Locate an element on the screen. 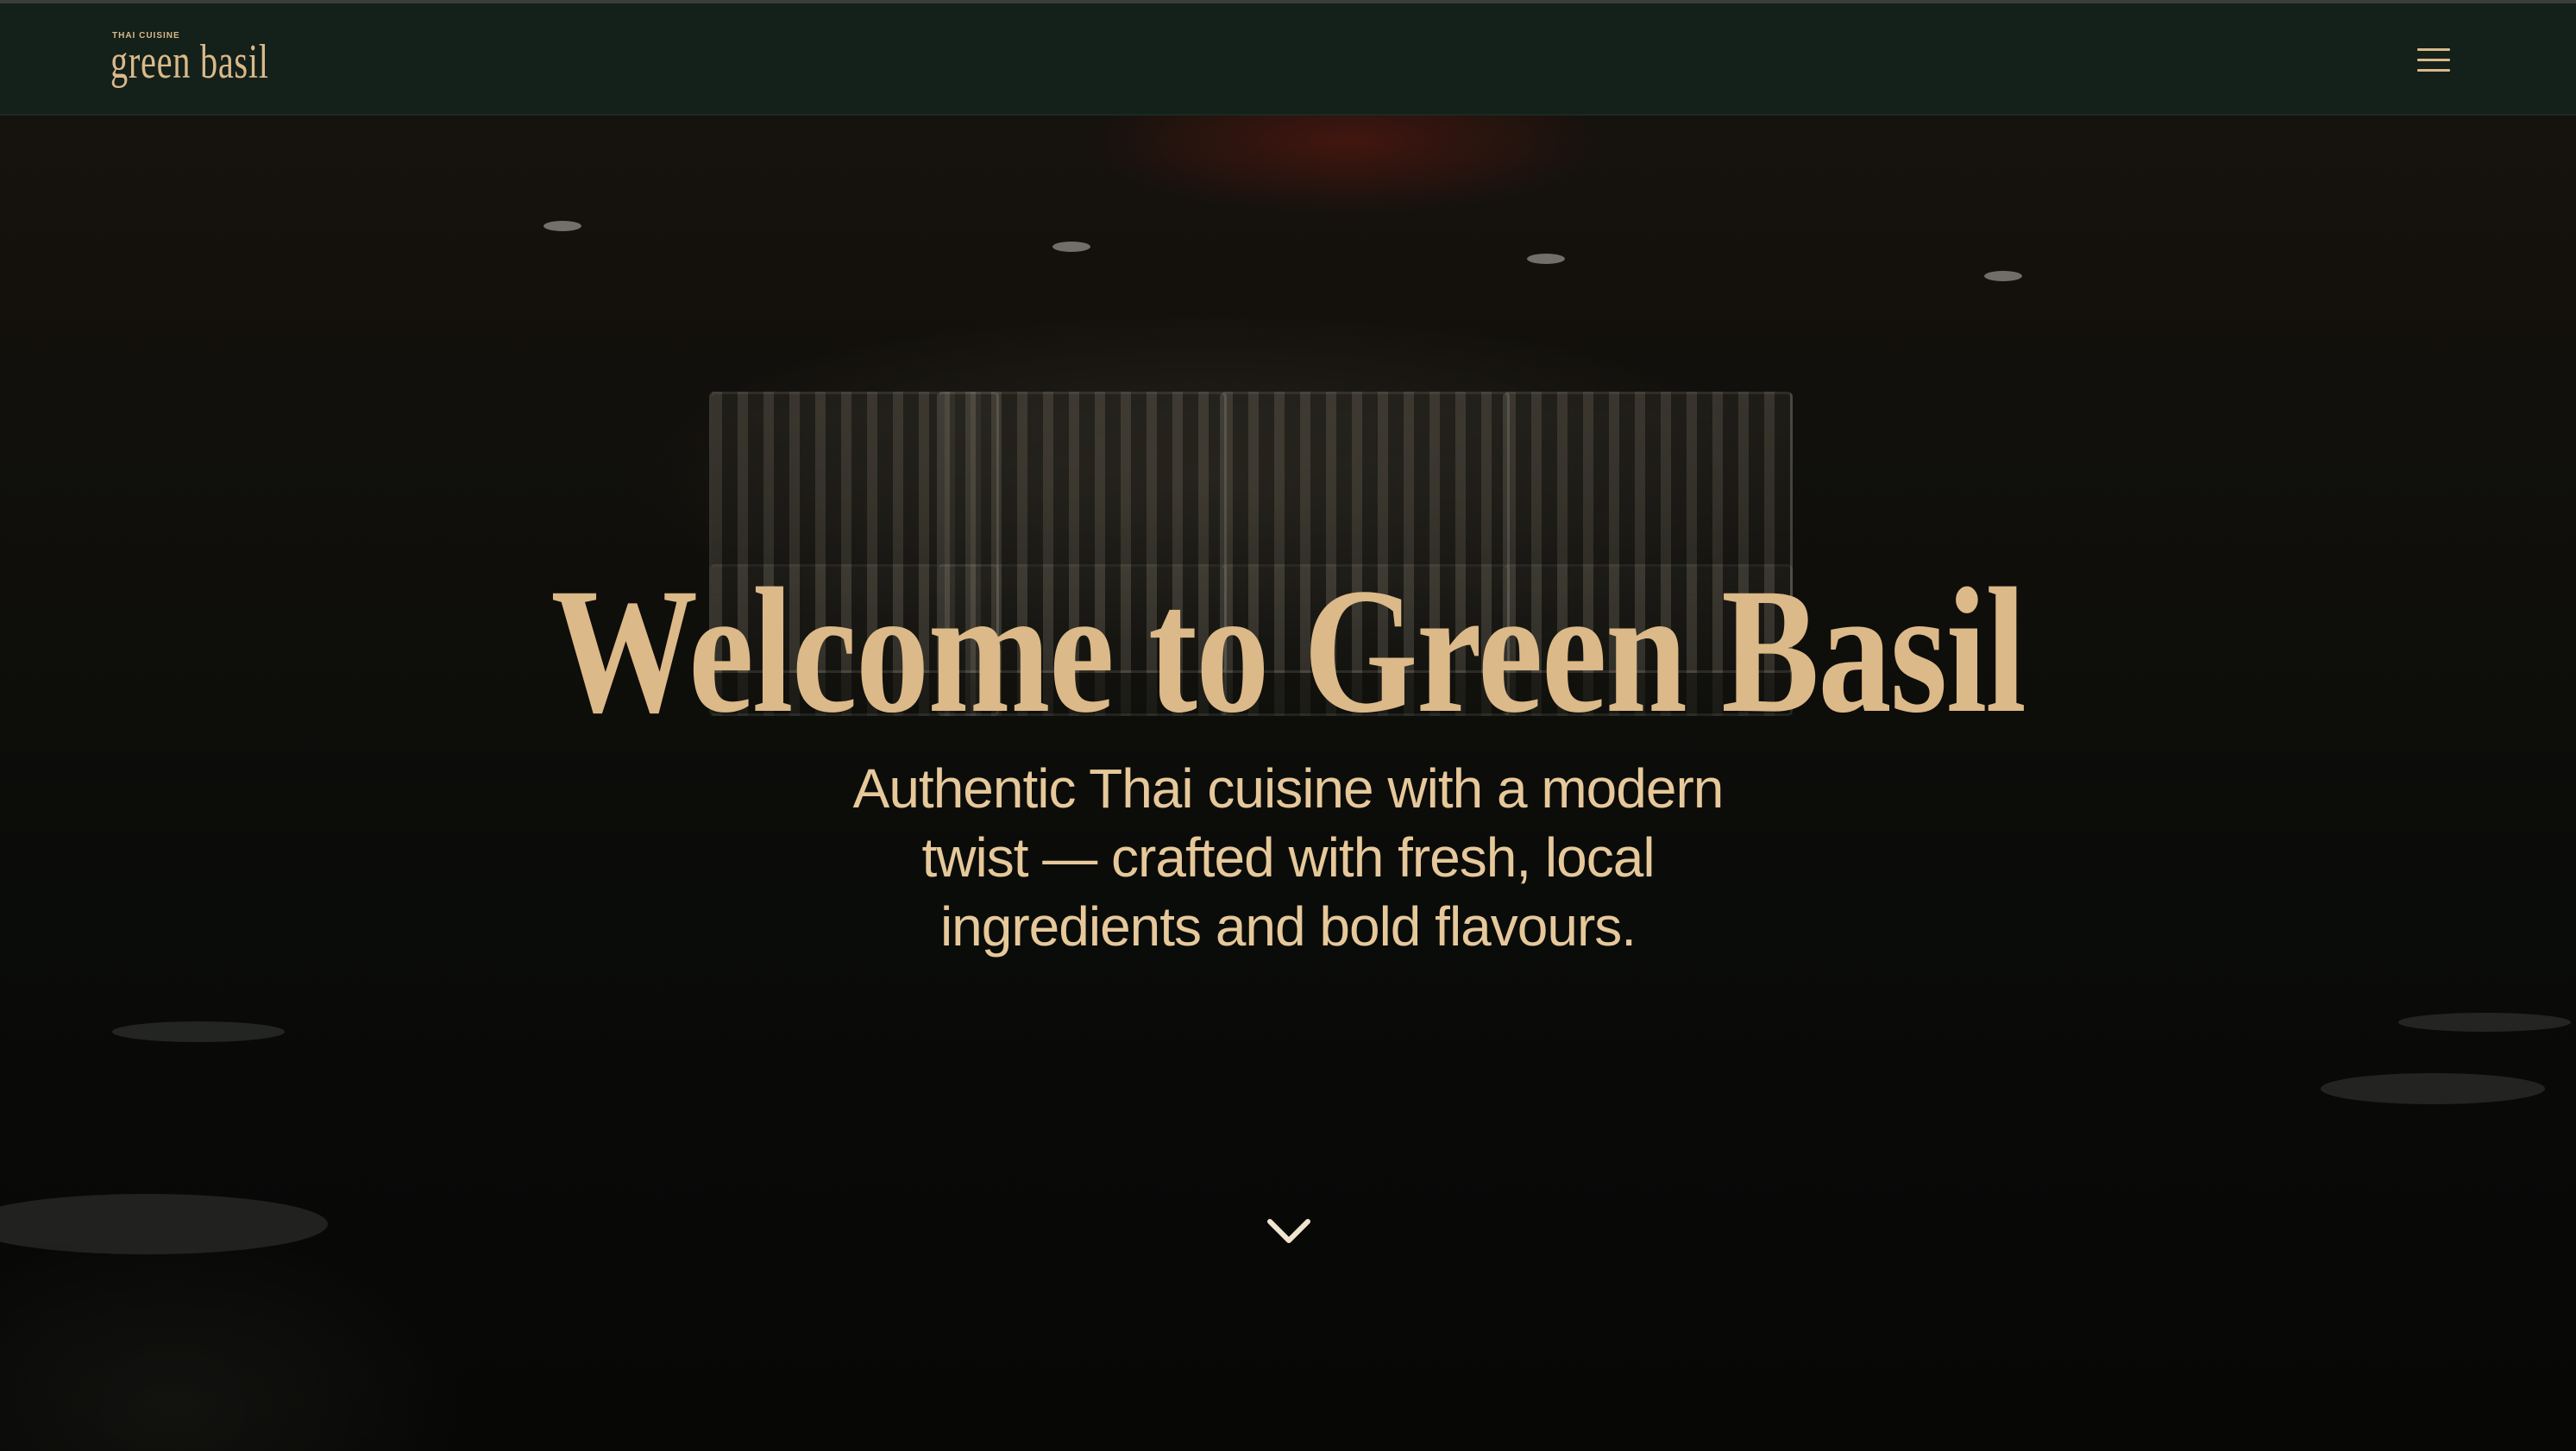  navbar: THAI CUISINE green basil is located at coordinates (1288, 59).